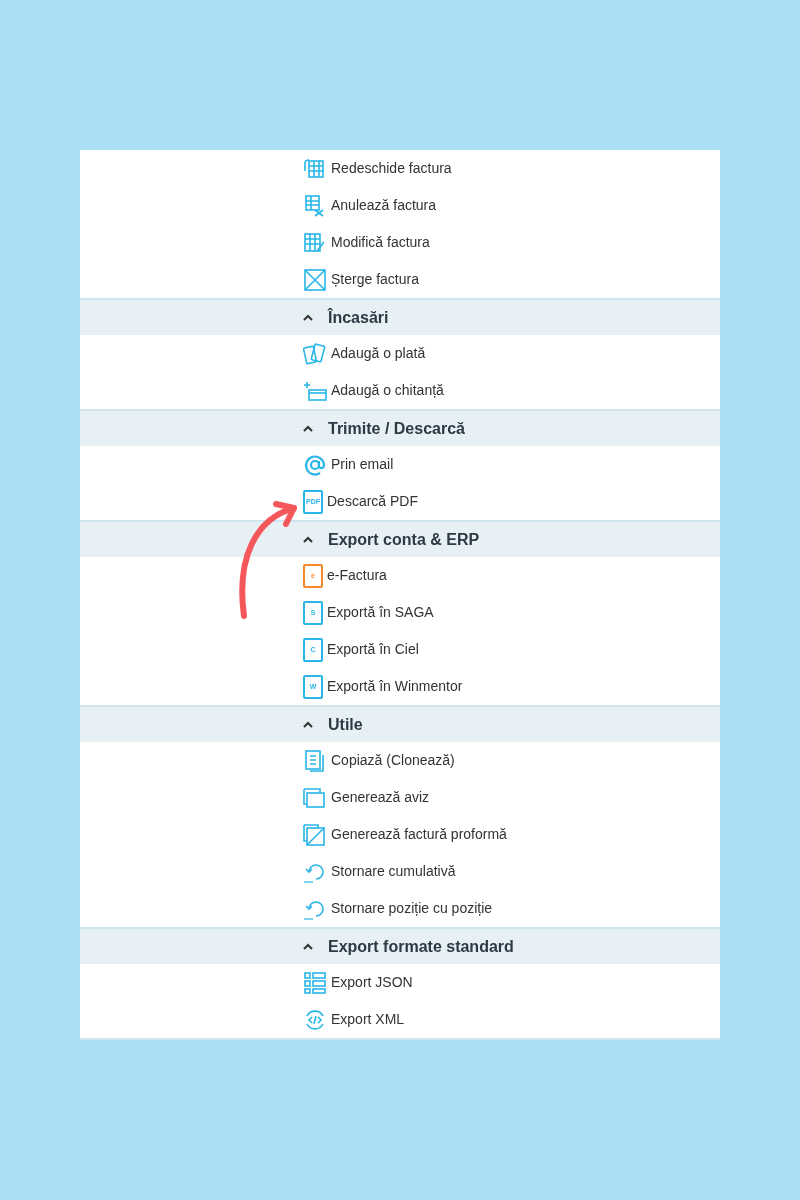 This screenshot has height=1200, width=800. Describe the element at coordinates (400, 982) in the screenshot. I see `menu-item: Export JSON` at that location.